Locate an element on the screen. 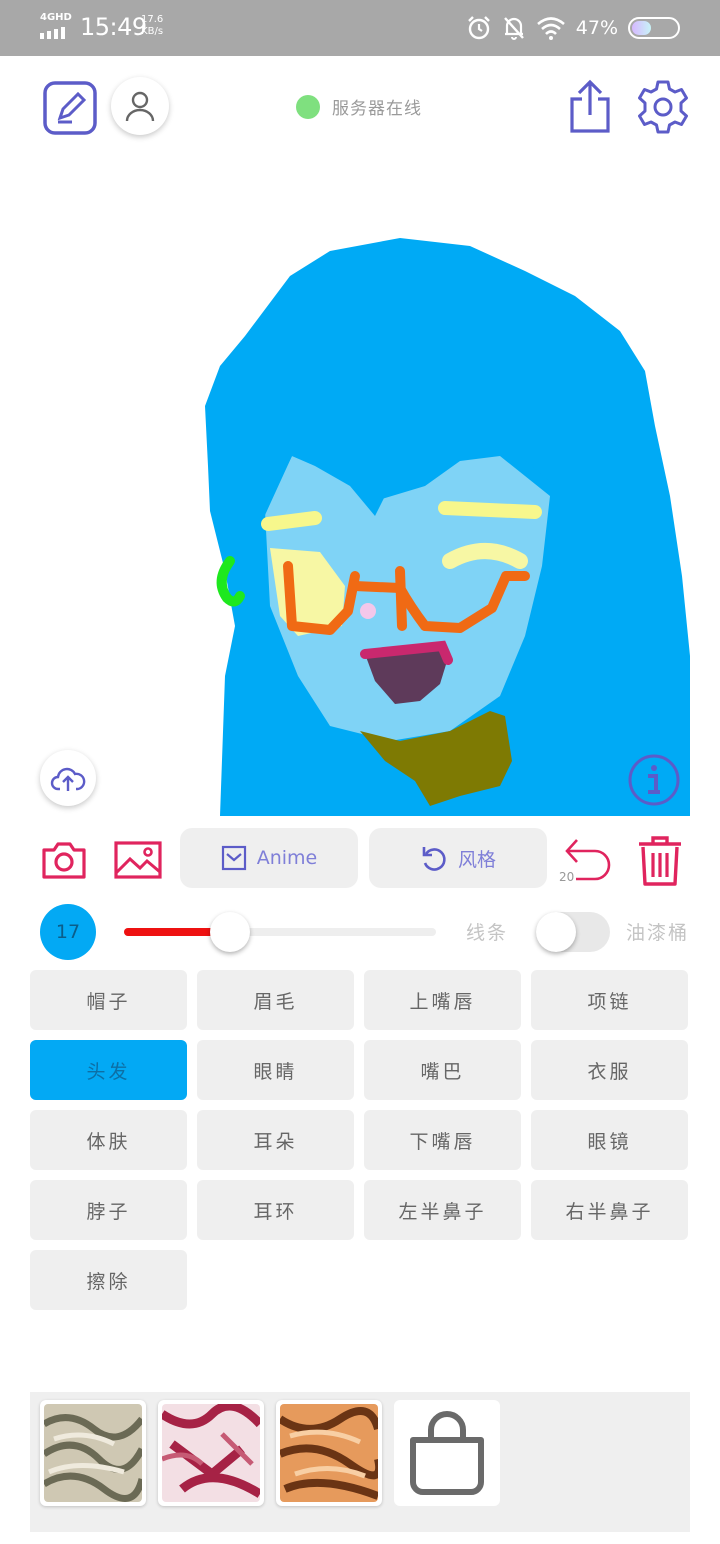 This screenshot has width=720, height=1544. network-speed-unit: KB/s is located at coordinates (152, 31).